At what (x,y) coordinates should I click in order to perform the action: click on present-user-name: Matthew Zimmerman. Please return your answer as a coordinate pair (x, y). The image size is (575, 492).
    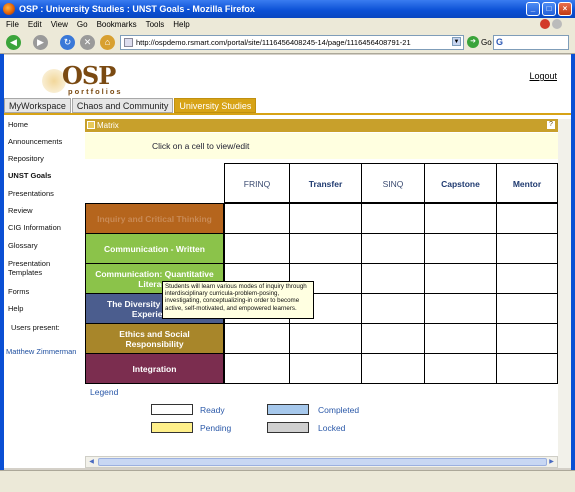
    Looking at the image, I should click on (43, 351).